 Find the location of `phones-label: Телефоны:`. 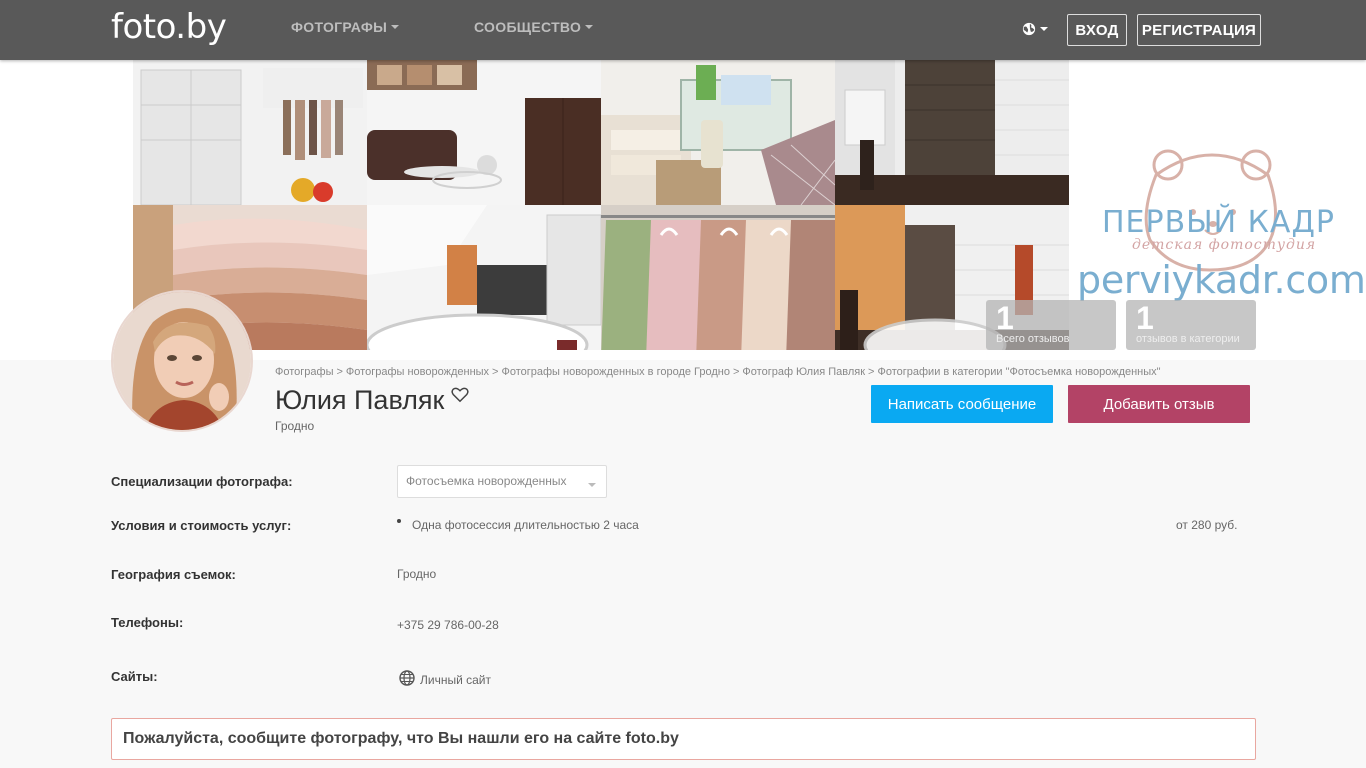

phones-label: Телефоны: is located at coordinates (147, 622).